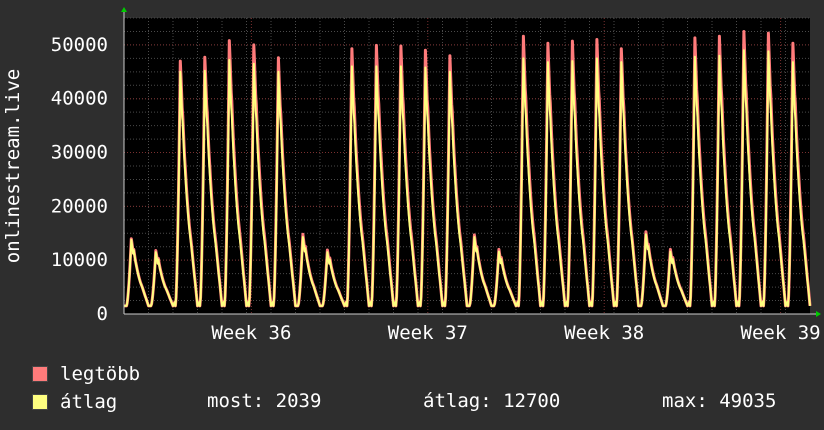 The width and height of the screenshot is (824, 430). I want to click on stat-most: most: 2039, so click(264, 401).